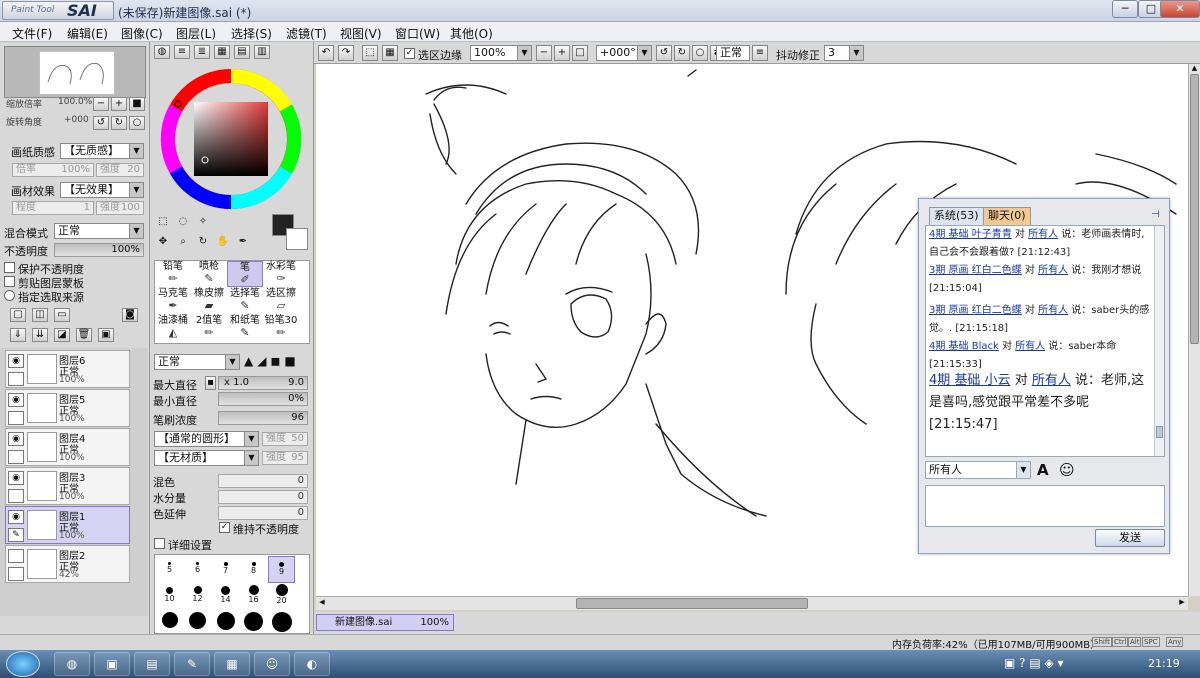 The height and width of the screenshot is (678, 1200). I want to click on eye-toggle, so click(16, 556).